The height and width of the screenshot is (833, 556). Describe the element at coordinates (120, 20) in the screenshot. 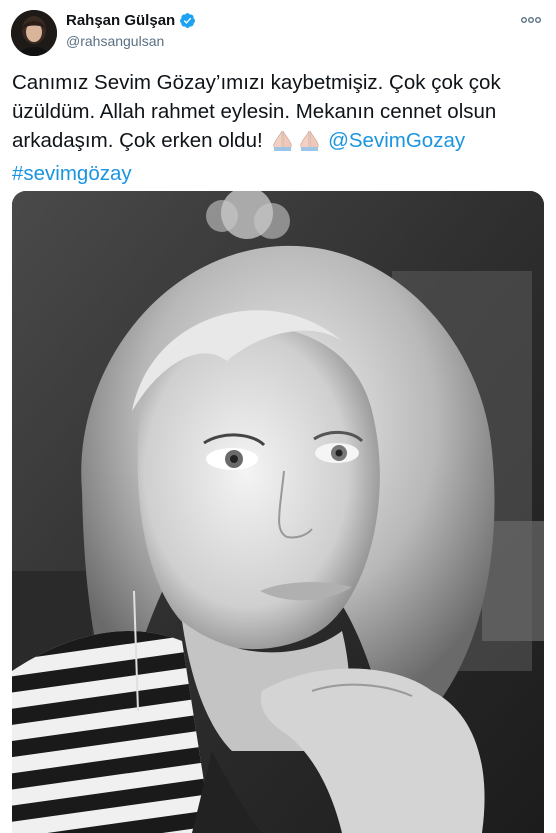

I see `author-display-name: Rahşan Gülşan` at that location.